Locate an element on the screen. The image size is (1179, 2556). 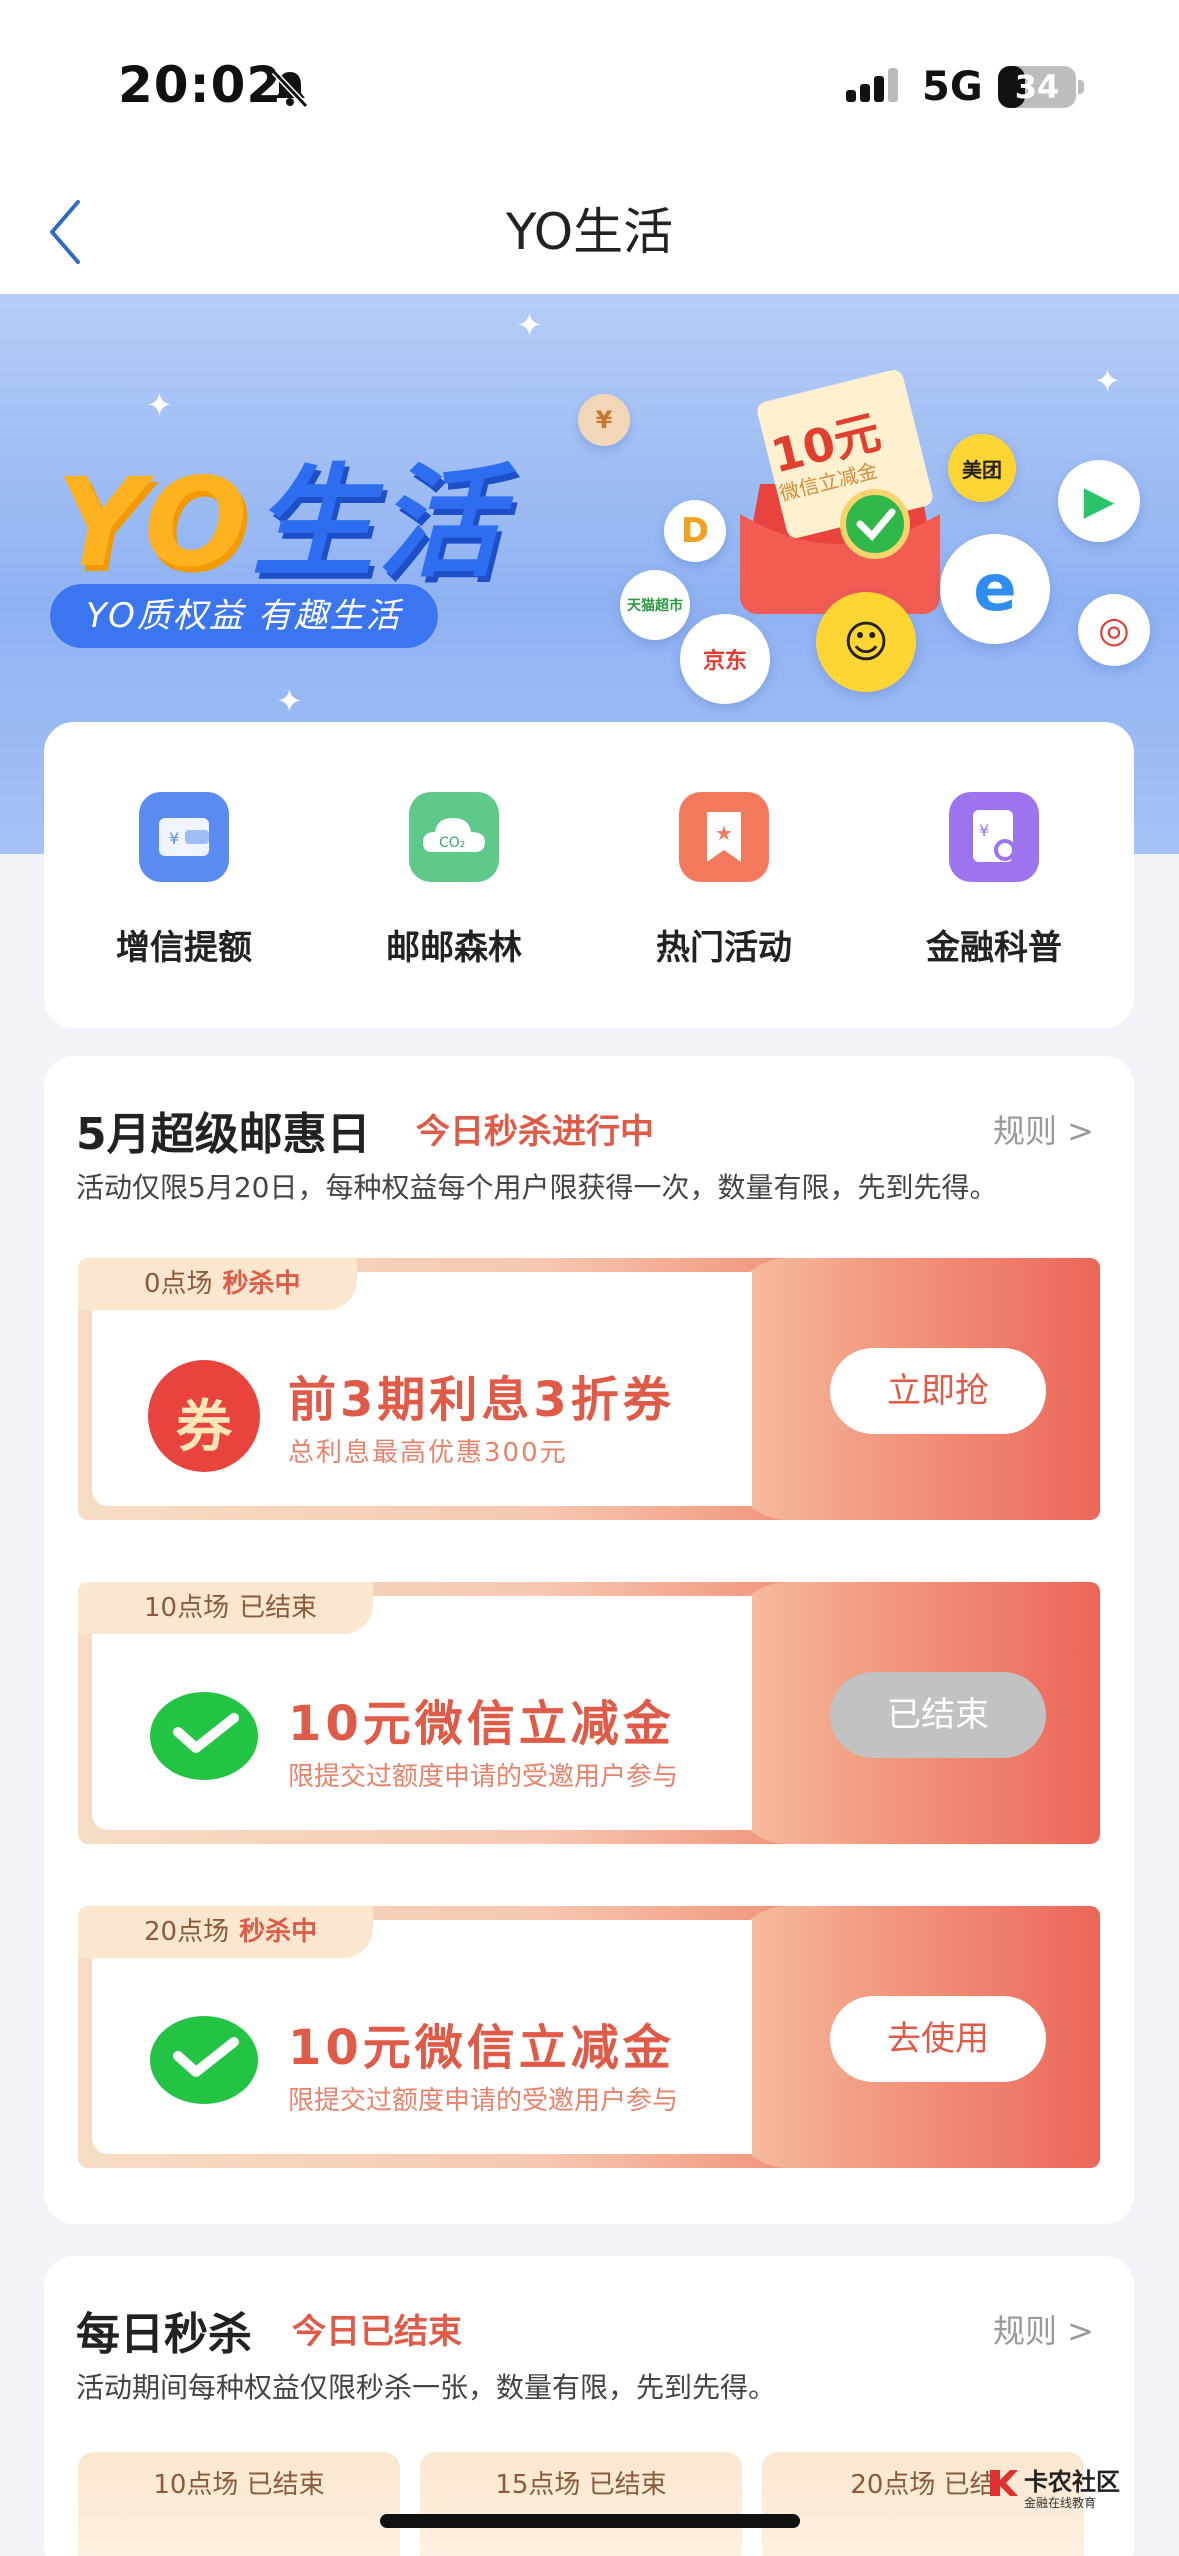
tmall-icon: 天猫超市 is located at coordinates (655, 605).